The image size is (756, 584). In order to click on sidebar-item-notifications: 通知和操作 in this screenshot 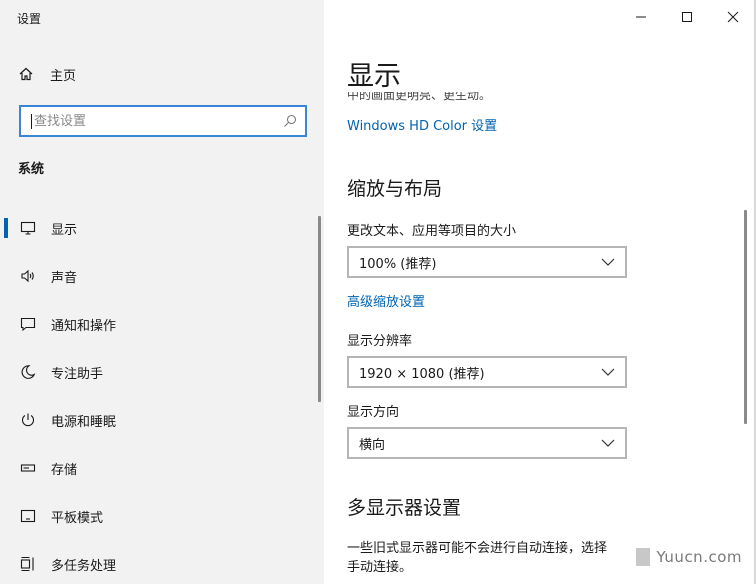, I will do `click(162, 324)`.